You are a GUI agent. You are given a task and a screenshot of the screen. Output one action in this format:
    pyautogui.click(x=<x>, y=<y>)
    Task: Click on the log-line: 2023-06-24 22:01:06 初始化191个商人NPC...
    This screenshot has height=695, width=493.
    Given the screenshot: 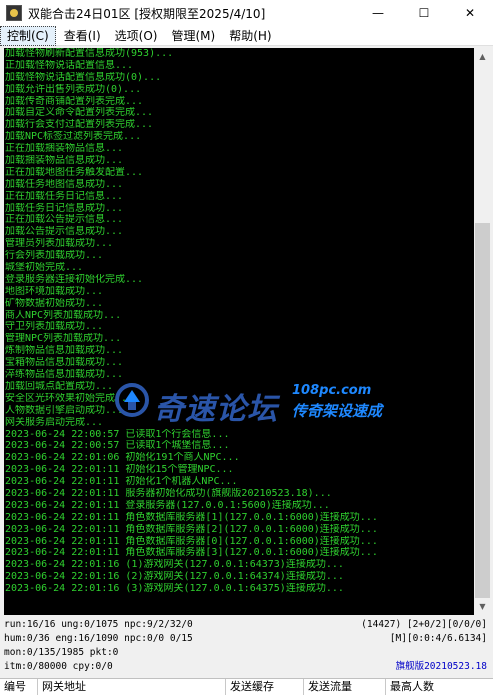 What is the action you would take?
    pyautogui.click(x=122, y=458)
    